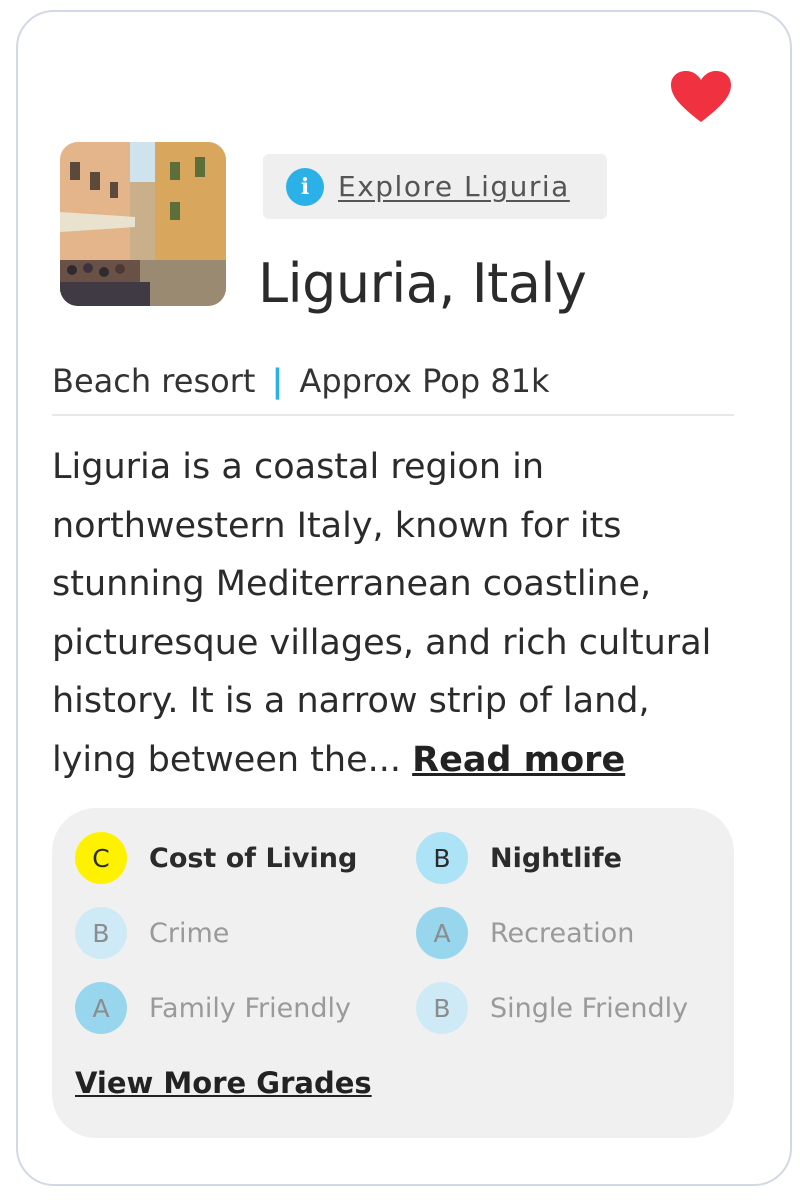 This screenshot has width=800, height=1200. What do you see at coordinates (253, 858) in the screenshot?
I see `grade-label: Cost of Living` at bounding box center [253, 858].